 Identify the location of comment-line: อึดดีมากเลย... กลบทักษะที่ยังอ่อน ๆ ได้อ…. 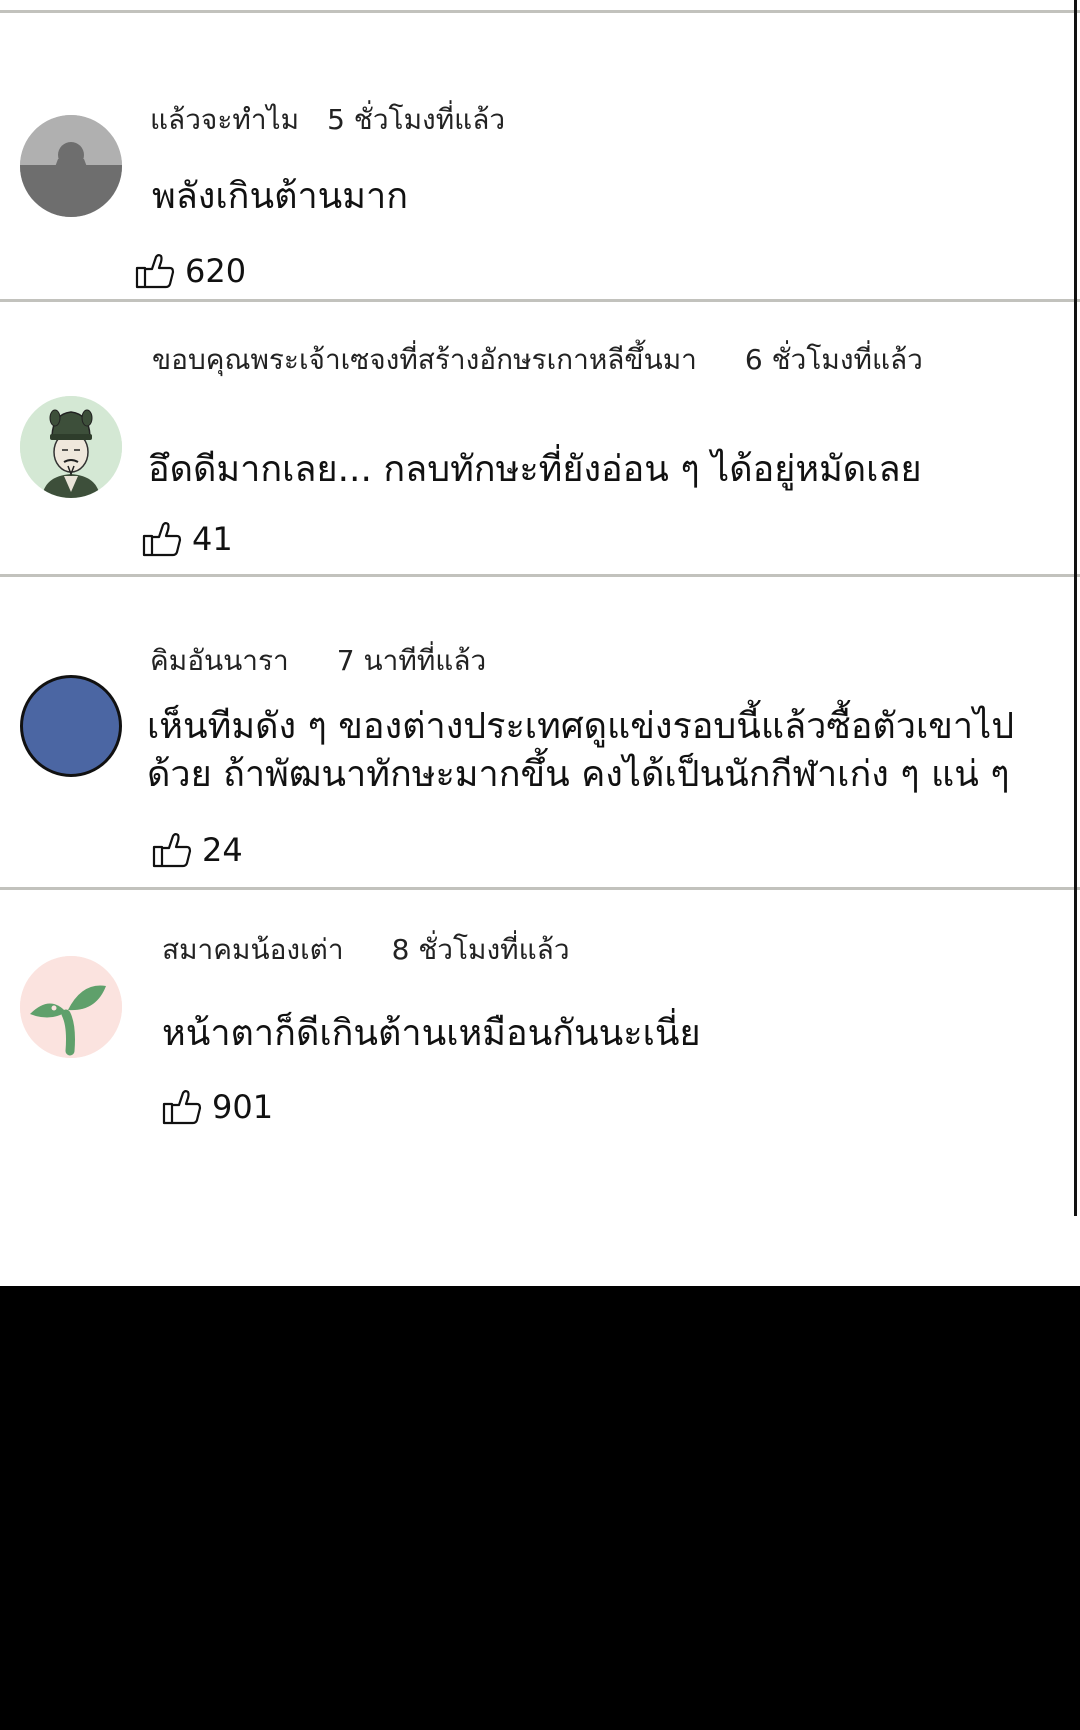
(535, 469).